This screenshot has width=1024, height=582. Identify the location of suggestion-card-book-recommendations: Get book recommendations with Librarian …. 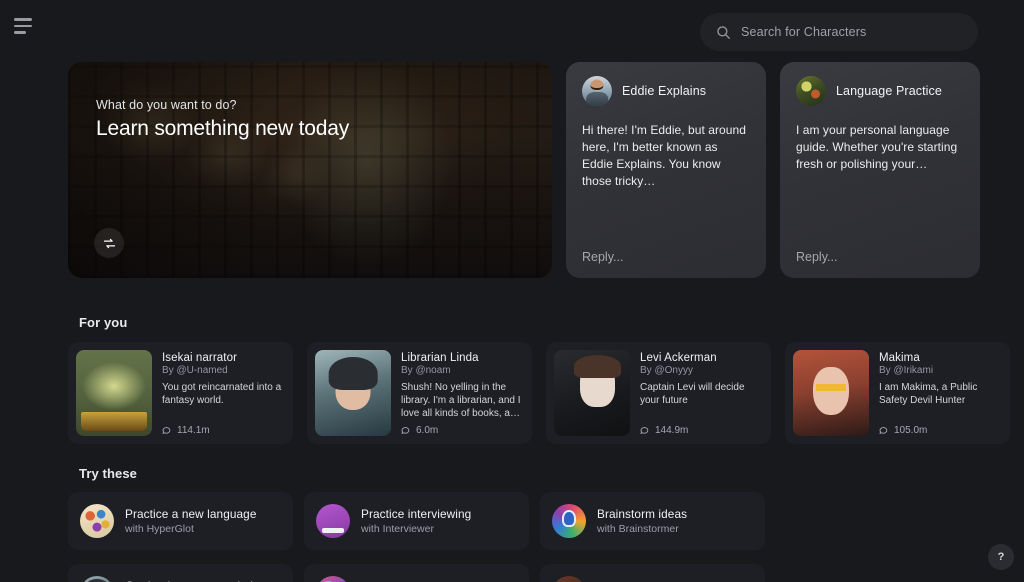
(180, 573).